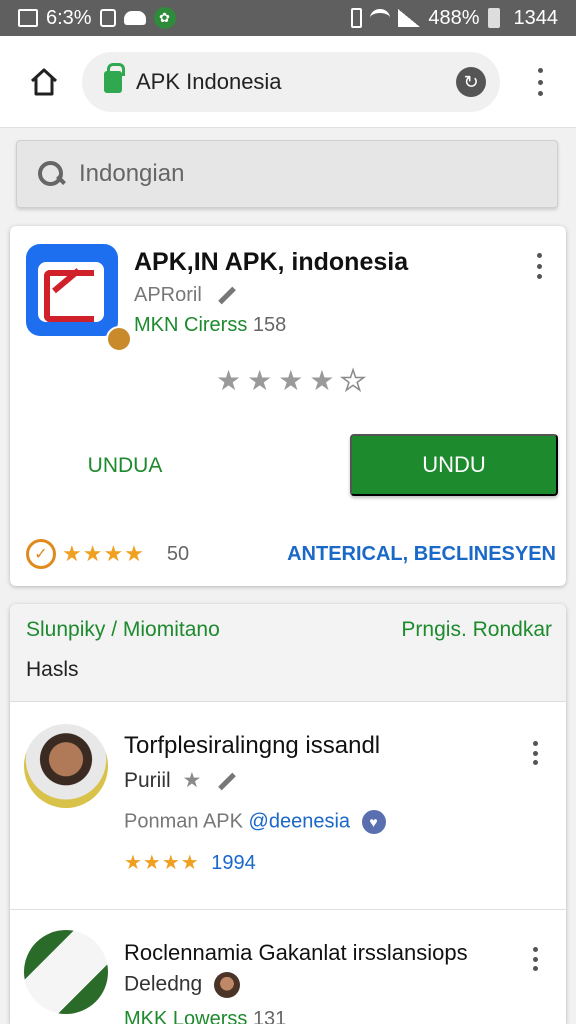 The height and width of the screenshot is (1024, 576). I want to click on app-card-menu-button, so click(539, 266).